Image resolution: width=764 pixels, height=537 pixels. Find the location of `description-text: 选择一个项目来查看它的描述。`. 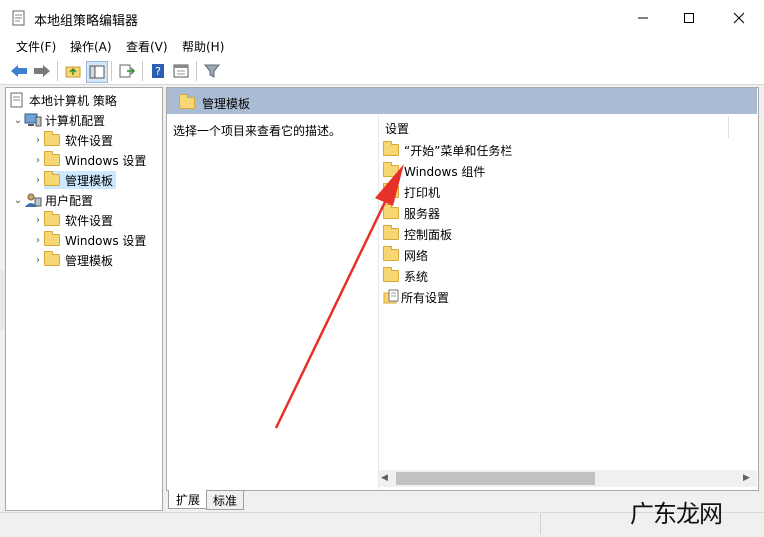

description-text: 选择一个项目来查看它的描述。 is located at coordinates (257, 131).